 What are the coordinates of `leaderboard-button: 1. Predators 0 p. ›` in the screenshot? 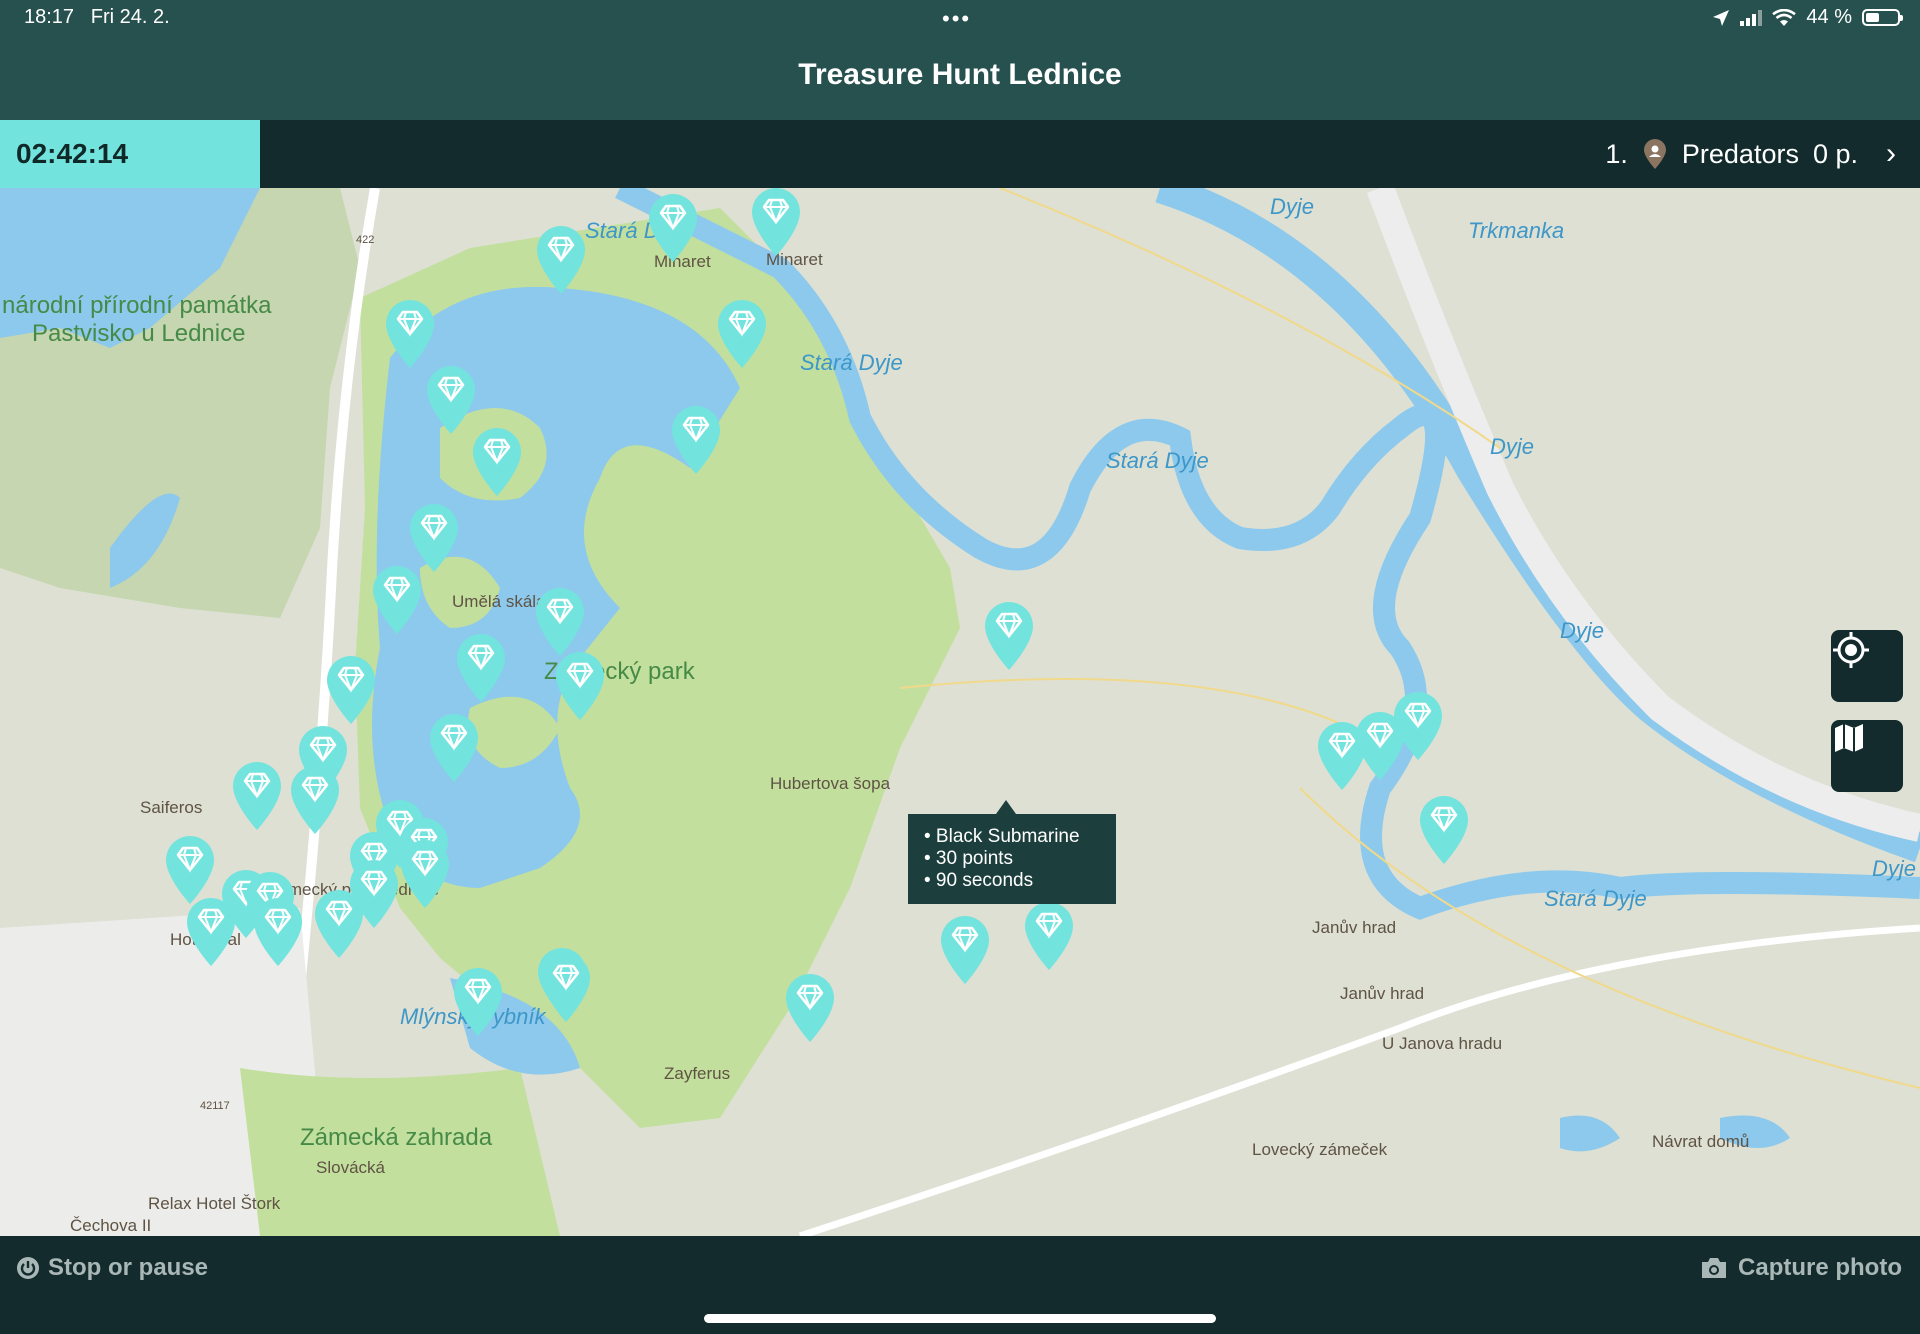 It's located at (1750, 154).